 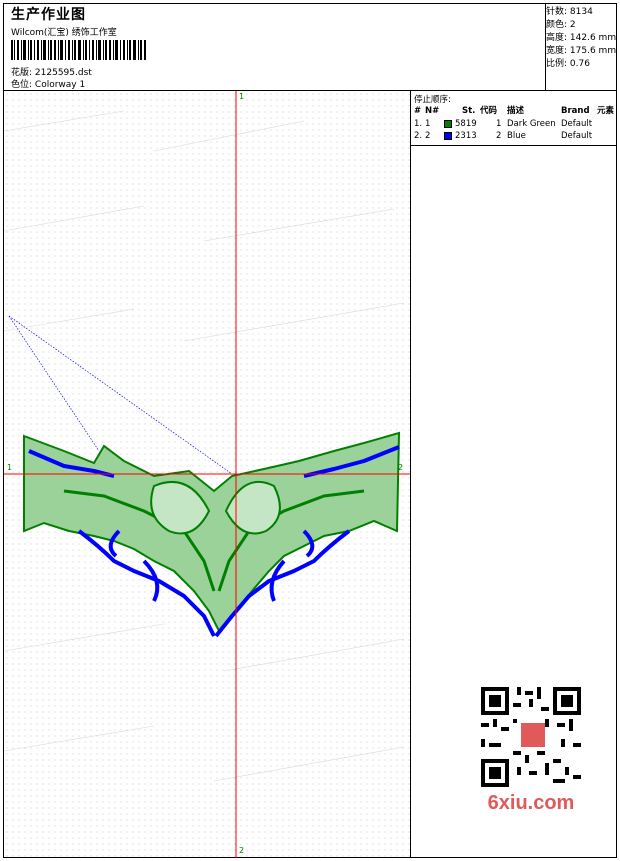 What do you see at coordinates (60, 85) in the screenshot?
I see `colorway-value: Colorway 1` at bounding box center [60, 85].